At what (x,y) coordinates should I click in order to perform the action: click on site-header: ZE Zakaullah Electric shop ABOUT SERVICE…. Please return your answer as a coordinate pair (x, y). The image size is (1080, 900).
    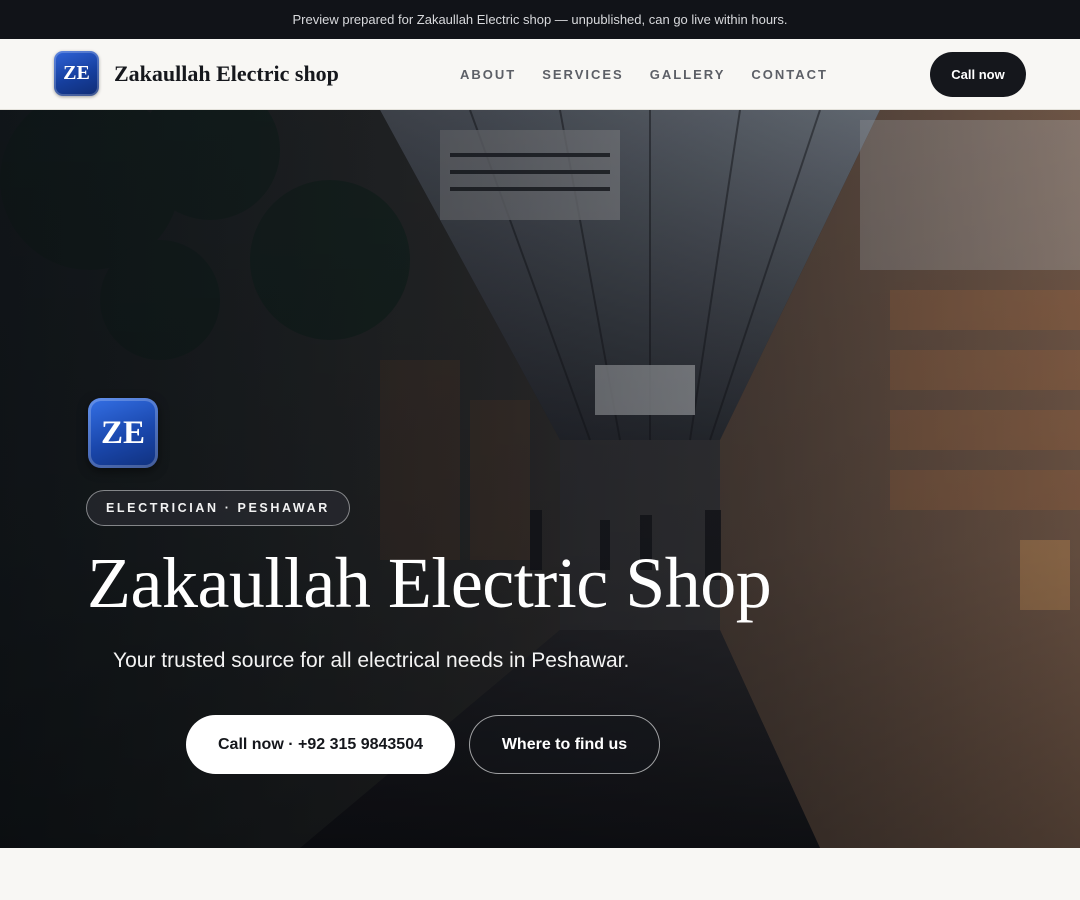
    Looking at the image, I should click on (540, 74).